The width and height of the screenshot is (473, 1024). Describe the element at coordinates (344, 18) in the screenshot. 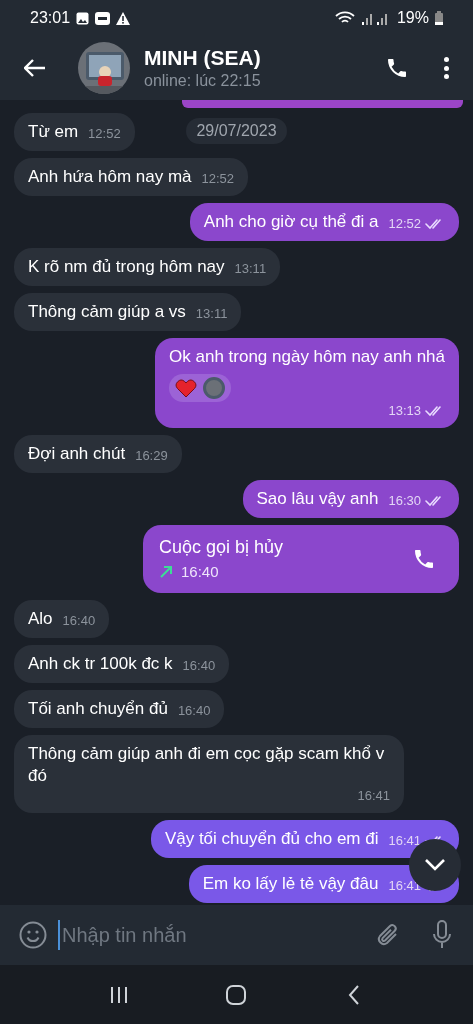

I see `wifi-icon` at that location.